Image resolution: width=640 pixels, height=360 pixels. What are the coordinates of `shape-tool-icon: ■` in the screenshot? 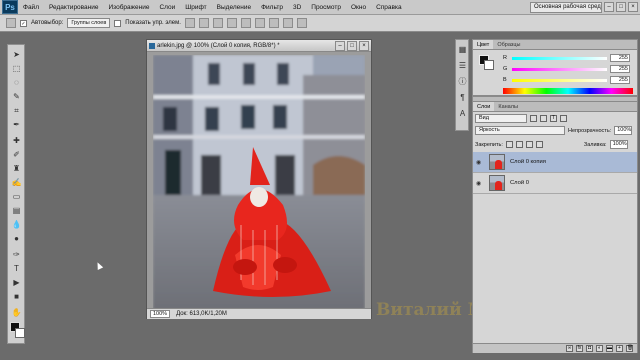 It's located at (16, 296).